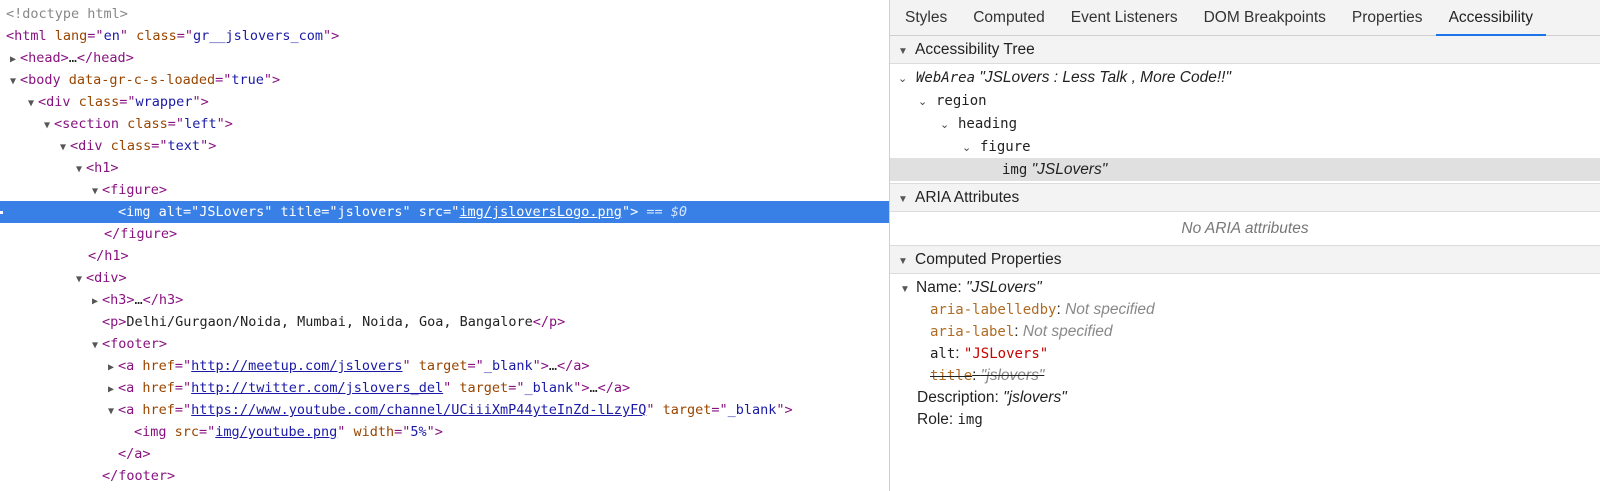 This screenshot has width=1600, height=491. Describe the element at coordinates (1245, 197) in the screenshot. I see `section-header-aria-attributes: ▼ ARIA Attributes` at that location.